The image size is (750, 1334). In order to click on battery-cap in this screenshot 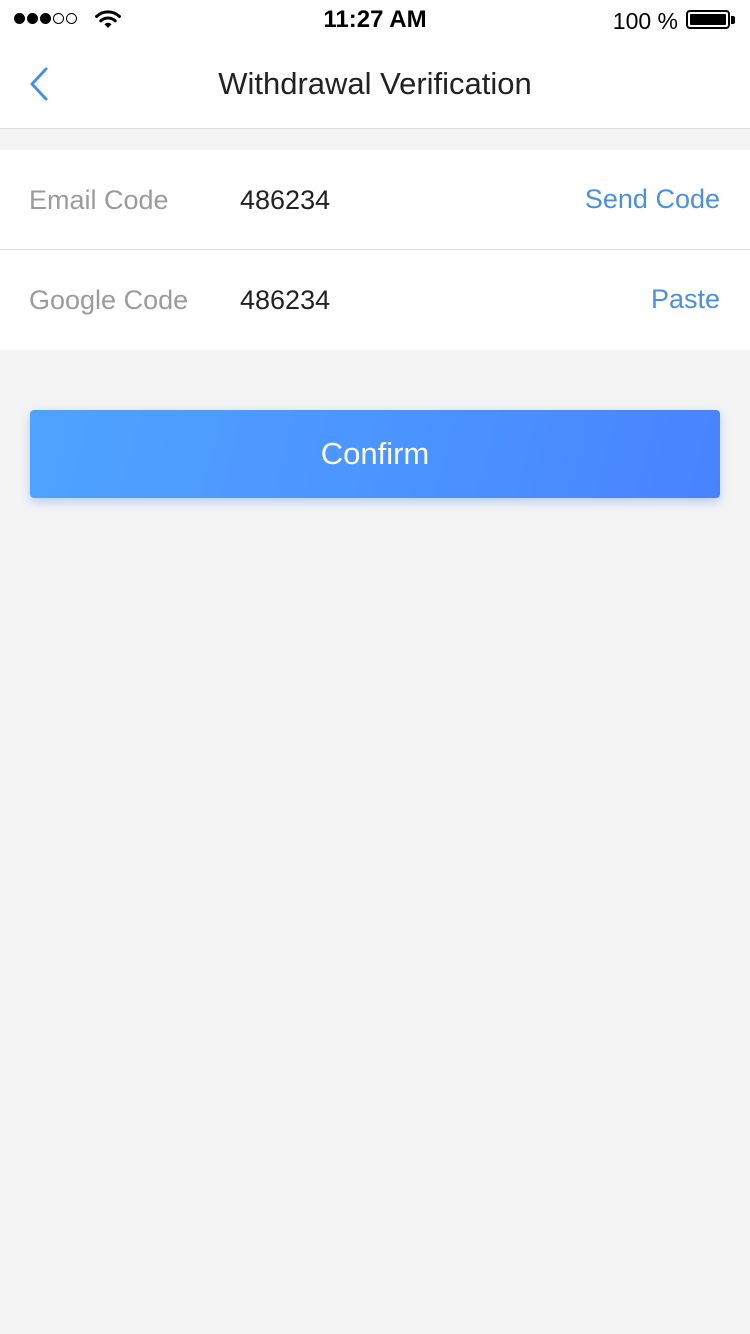, I will do `click(733, 20)`.